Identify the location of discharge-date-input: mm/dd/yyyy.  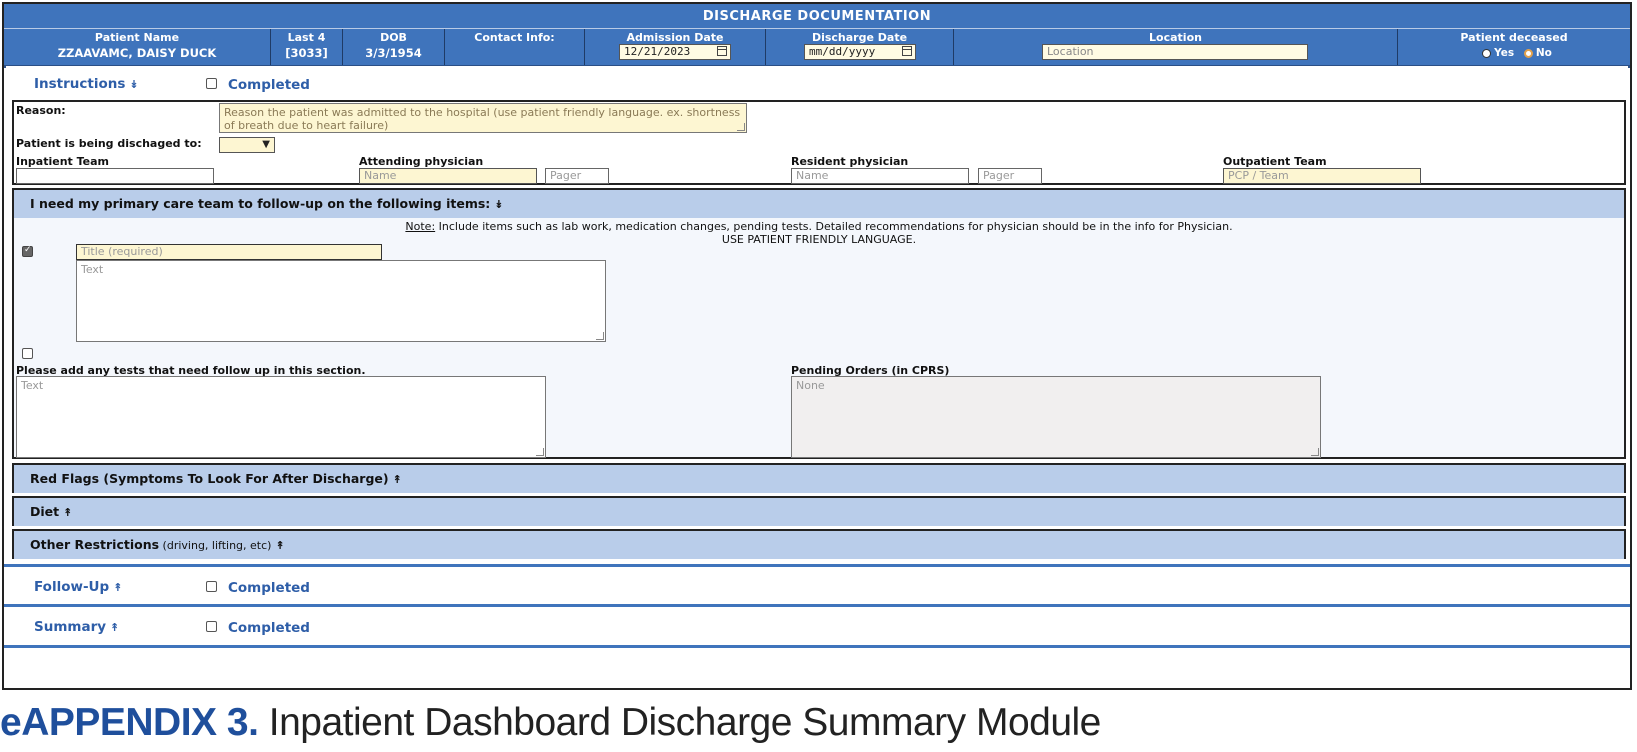
(860, 52).